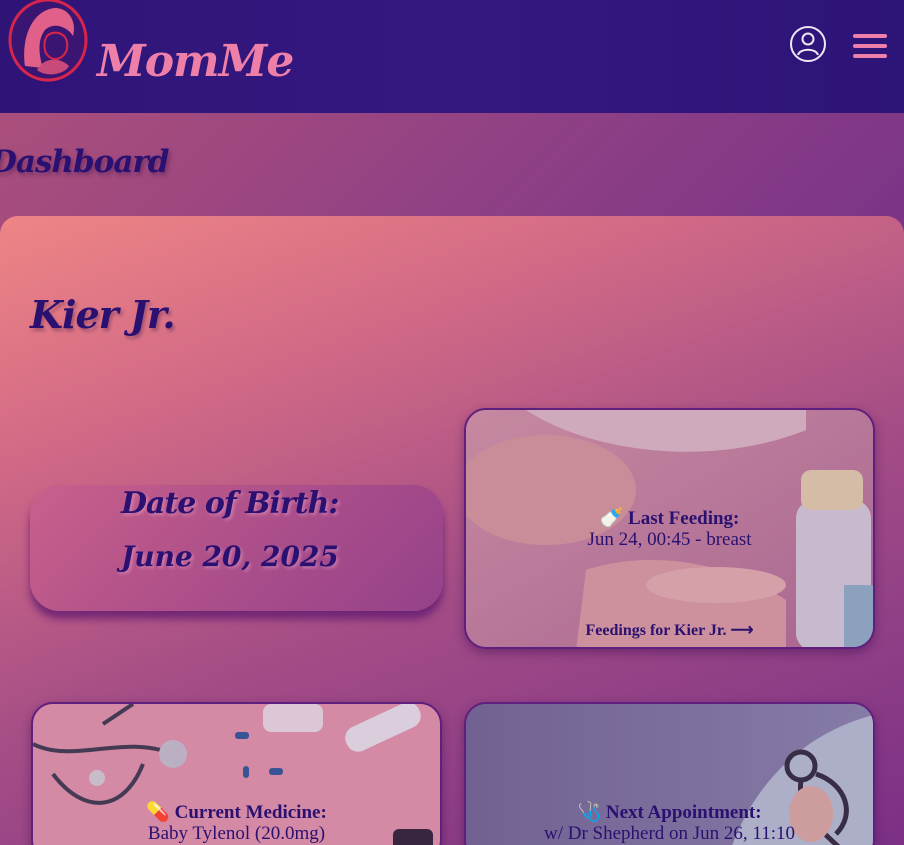  I want to click on last-feeding-label: Last Feeding:, so click(684, 518).